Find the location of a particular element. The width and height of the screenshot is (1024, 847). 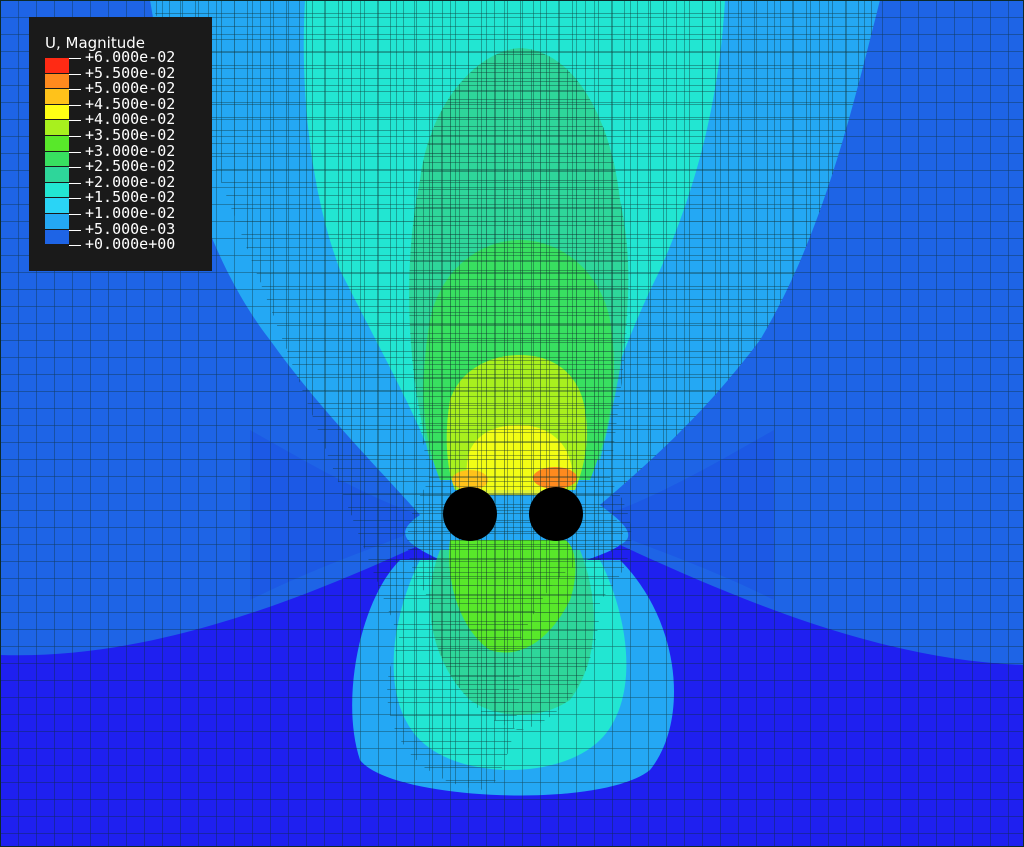

tunnel-hole-right is located at coordinates (556, 514).